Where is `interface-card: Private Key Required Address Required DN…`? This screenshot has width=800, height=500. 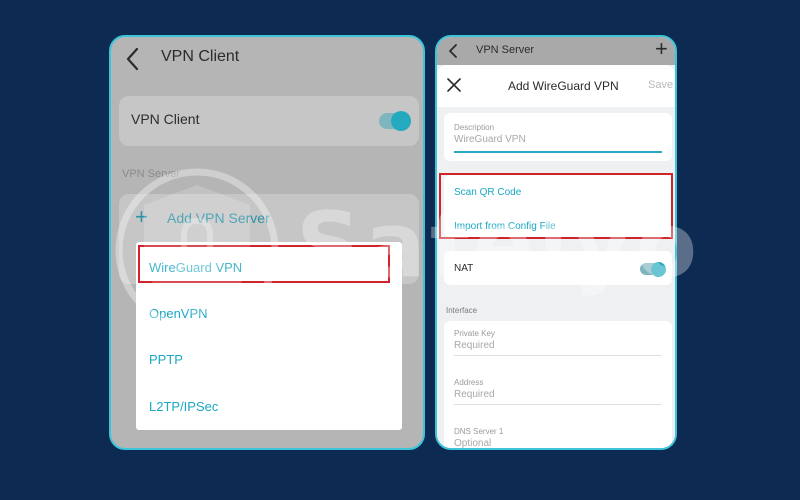
interface-card: Private Key Required Address Required DN… is located at coordinates (558, 384).